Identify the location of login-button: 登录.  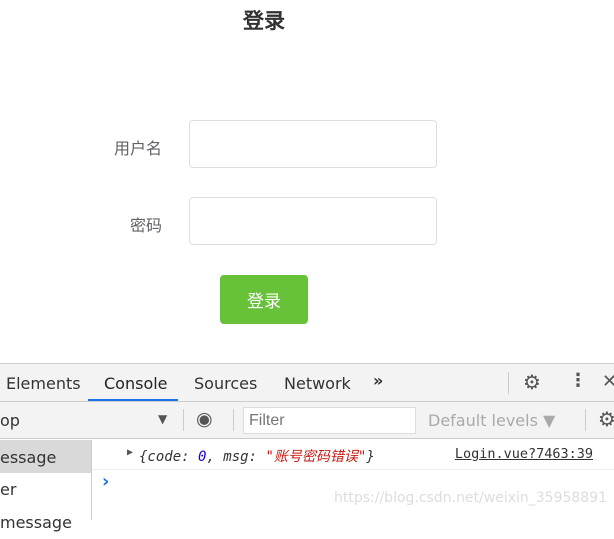
(264, 299).